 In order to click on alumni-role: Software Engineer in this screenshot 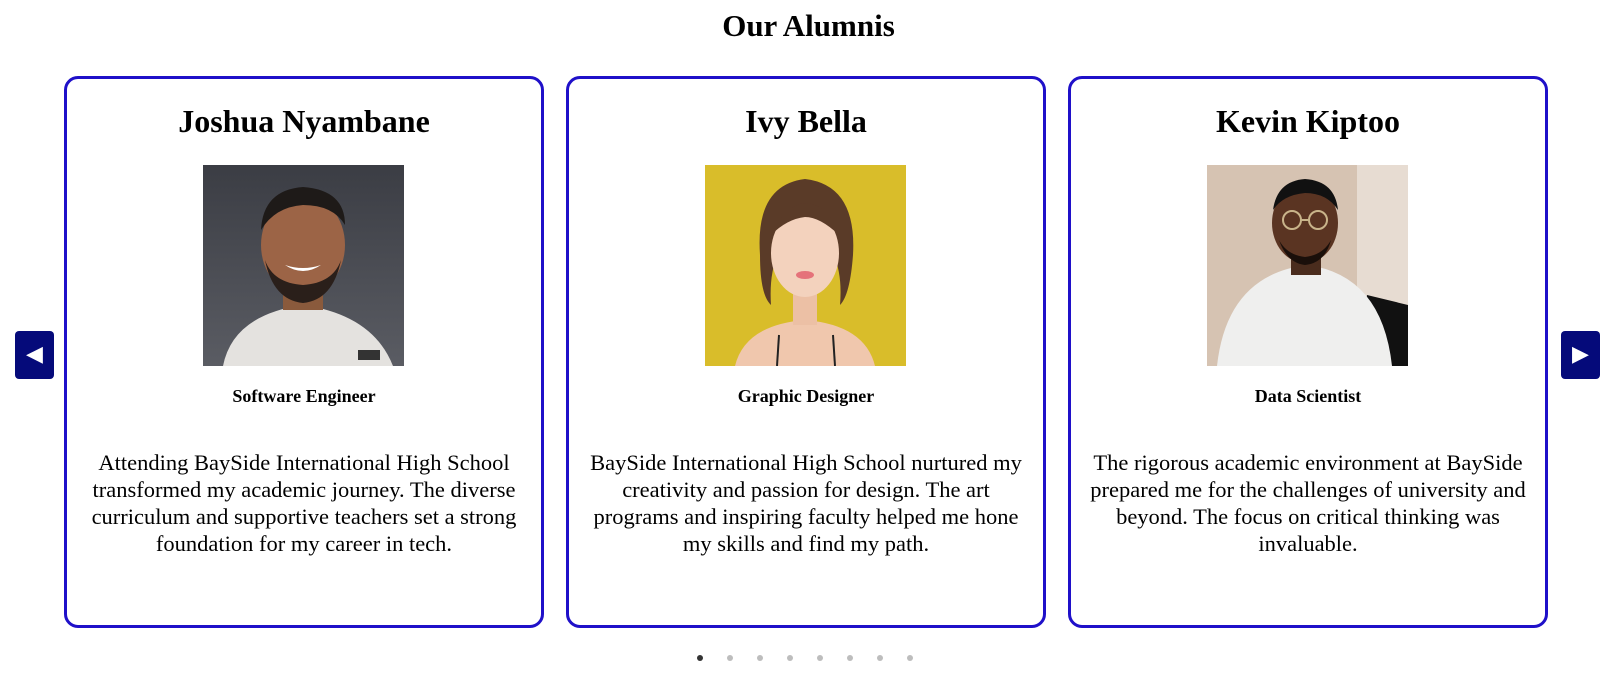, I will do `click(304, 396)`.